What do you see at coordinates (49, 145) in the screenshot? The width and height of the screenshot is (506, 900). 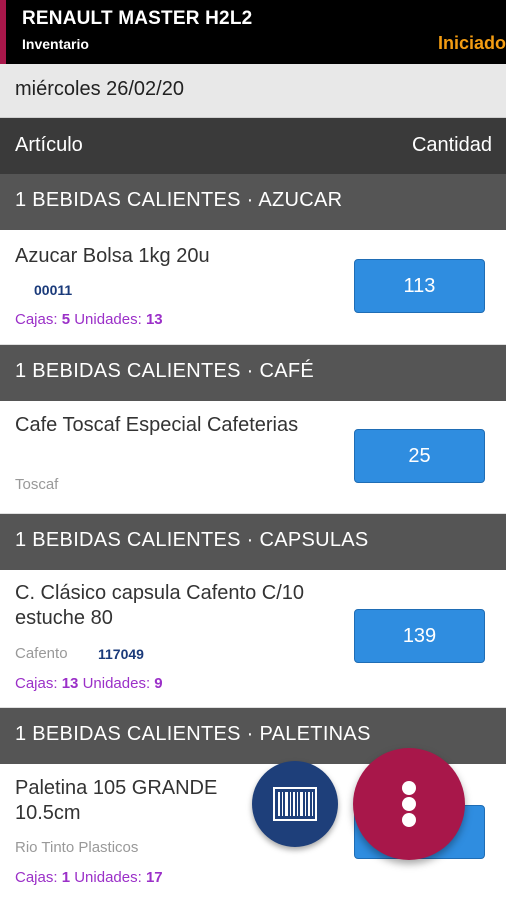 I see `column-article: Artículo` at bounding box center [49, 145].